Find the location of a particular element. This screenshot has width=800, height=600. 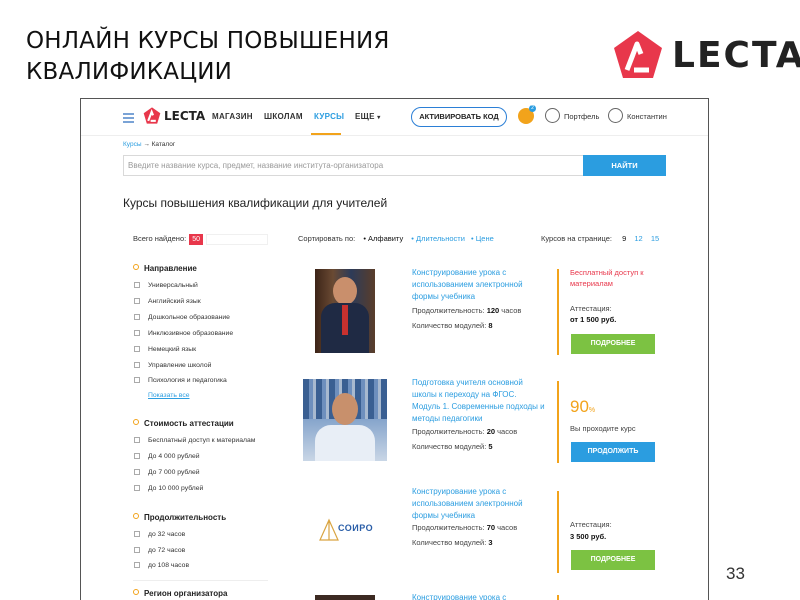

nav-schools: ШКОЛАМ is located at coordinates (283, 116).